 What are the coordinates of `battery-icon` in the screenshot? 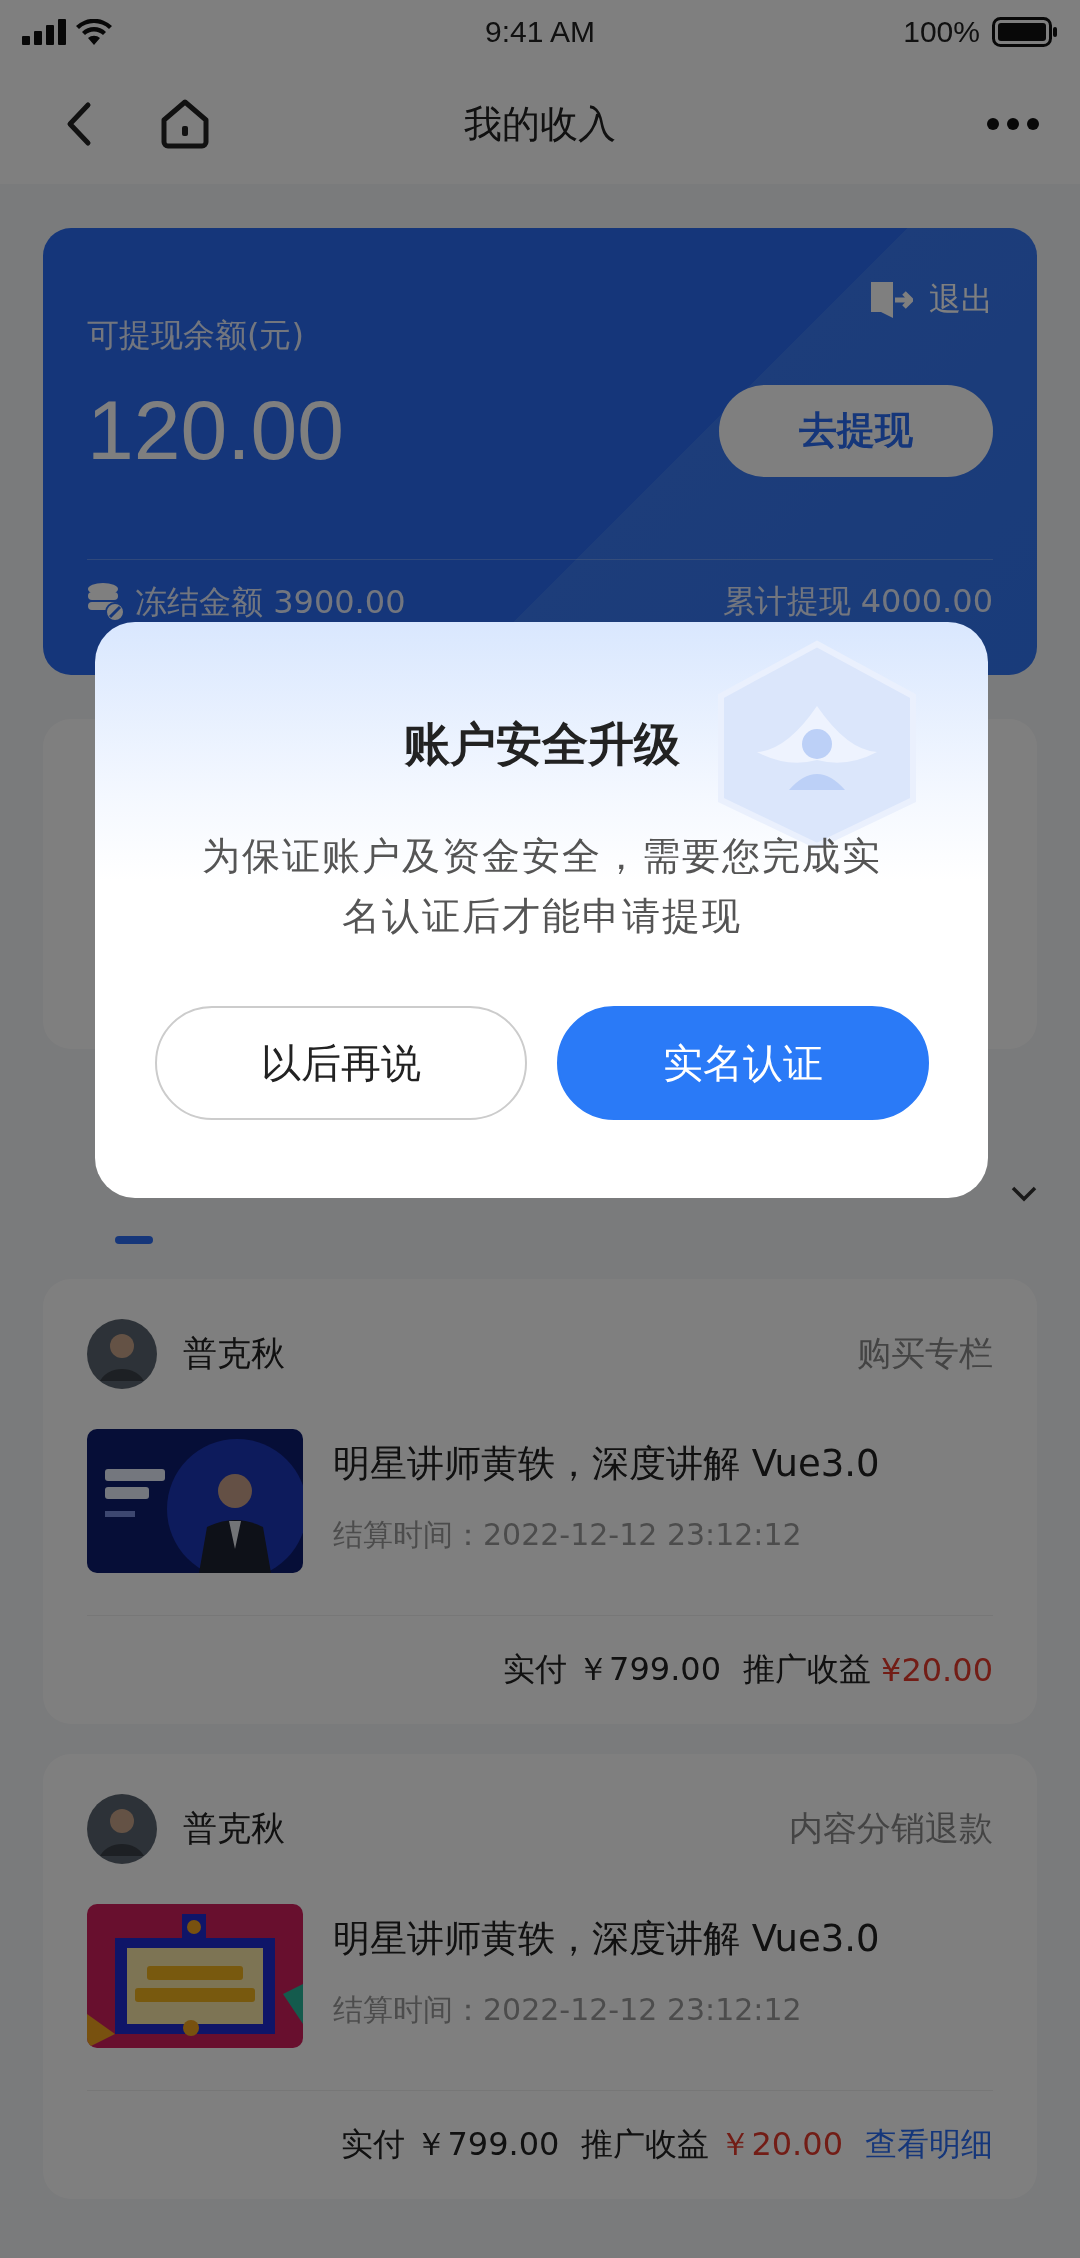 It's located at (1025, 32).